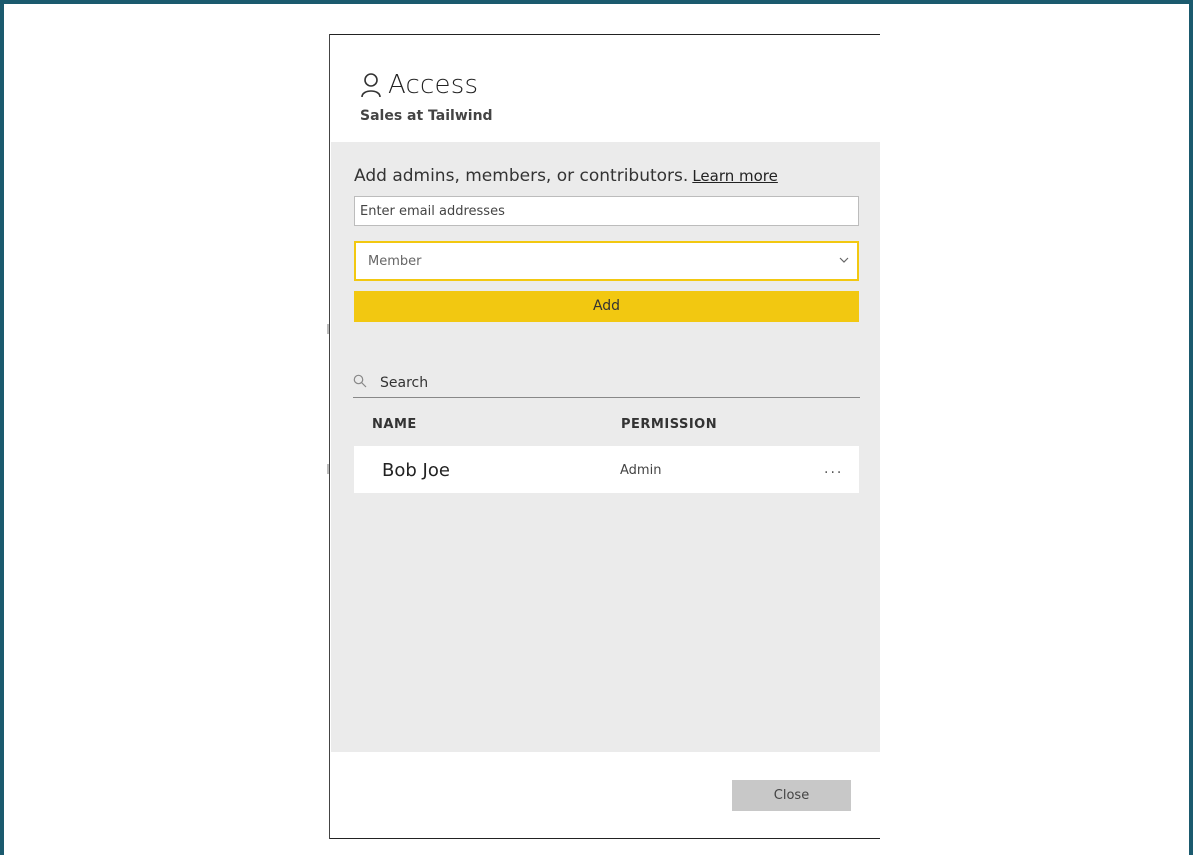 The width and height of the screenshot is (1193, 855). Describe the element at coordinates (735, 176) in the screenshot. I see `learn-more-link: Learn more` at that location.